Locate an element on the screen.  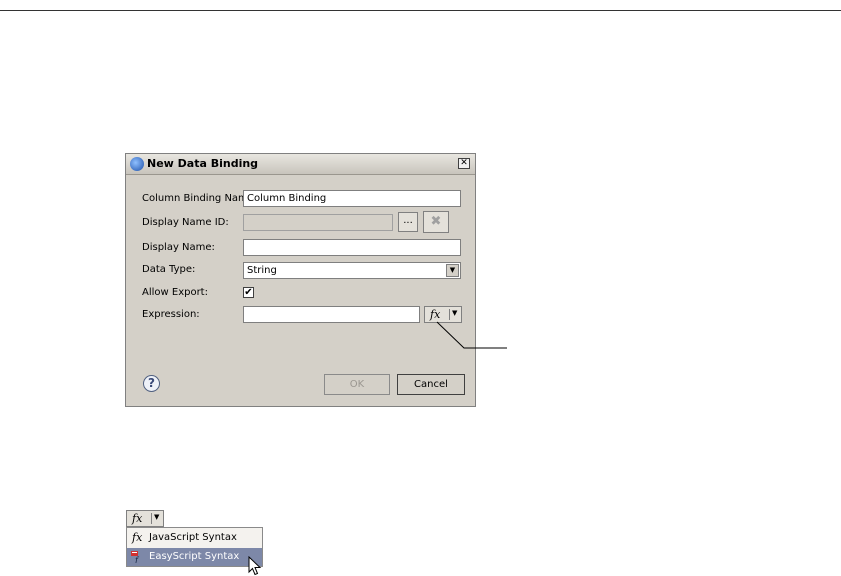
column-binding-name-label: Column Binding Name: is located at coordinates (200, 198).